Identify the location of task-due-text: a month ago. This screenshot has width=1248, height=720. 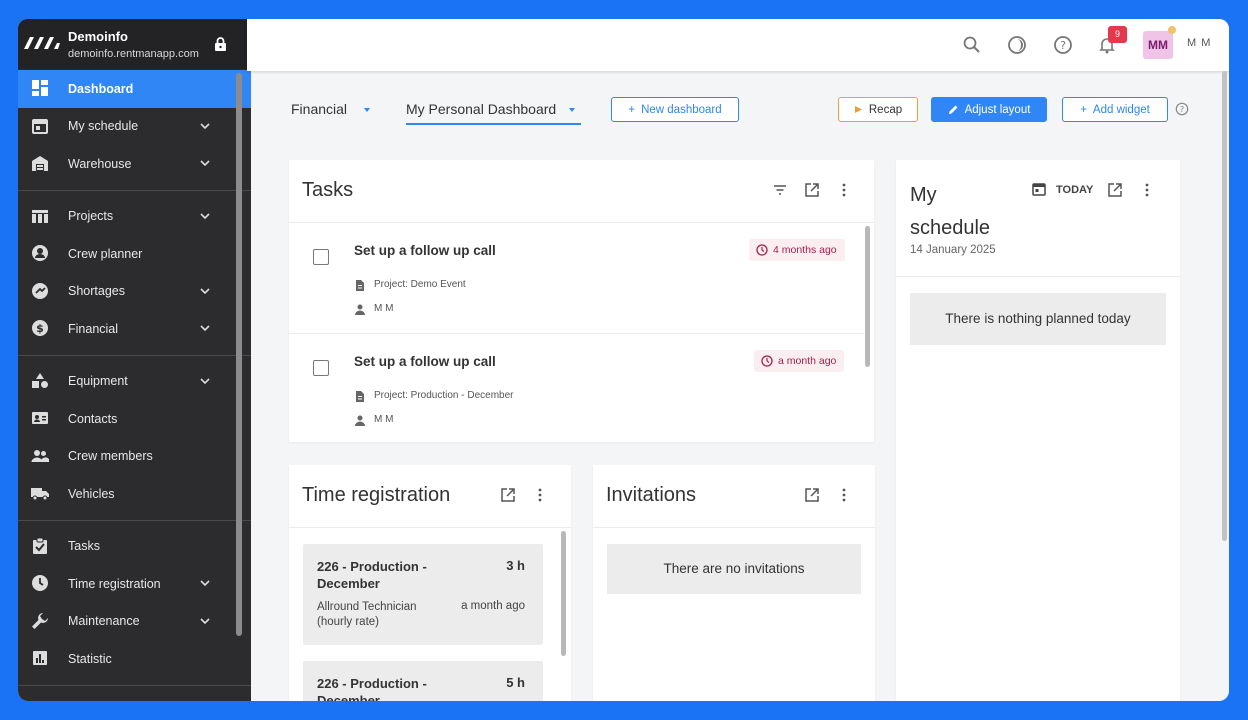
(807, 361).